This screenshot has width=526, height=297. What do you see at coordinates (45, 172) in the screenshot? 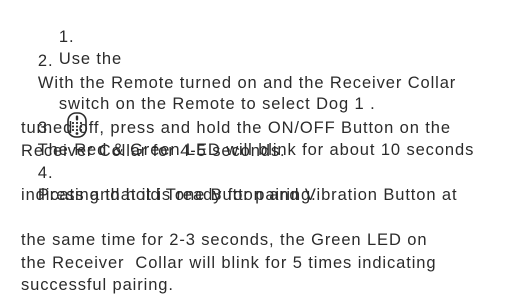
I see `step-4-number: 4.` at bounding box center [45, 172].